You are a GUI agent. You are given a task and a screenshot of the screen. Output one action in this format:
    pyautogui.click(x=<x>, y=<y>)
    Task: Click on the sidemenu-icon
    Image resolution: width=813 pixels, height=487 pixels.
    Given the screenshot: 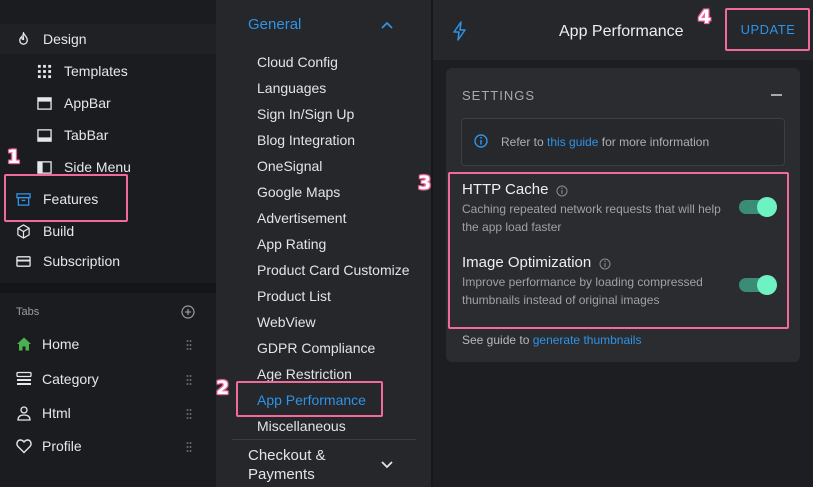 What is the action you would take?
    pyautogui.click(x=44, y=167)
    